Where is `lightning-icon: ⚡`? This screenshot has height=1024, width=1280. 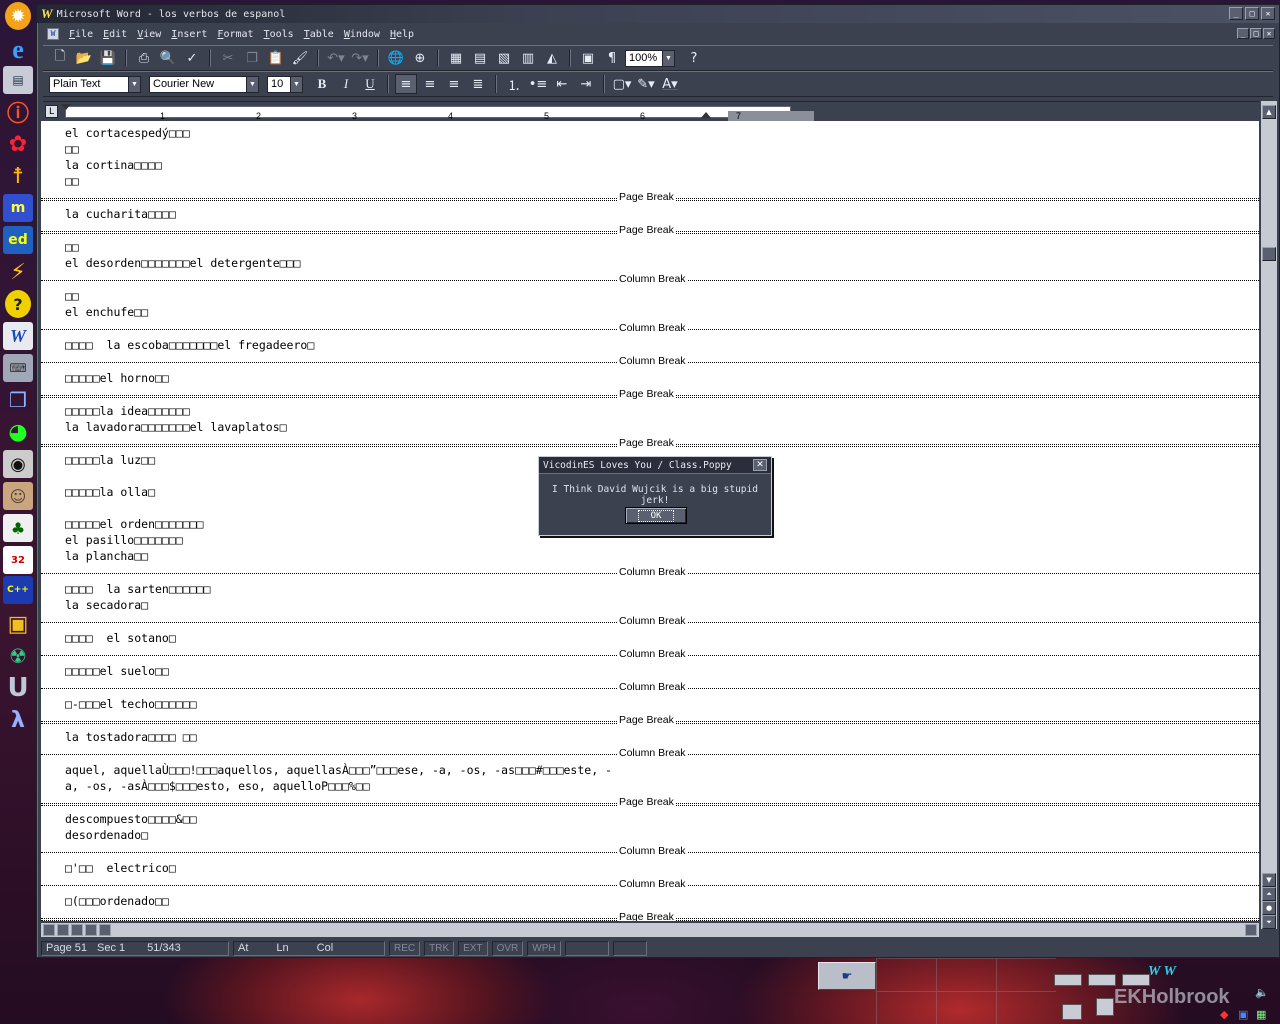
lightning-icon: ⚡ is located at coordinates (18, 272).